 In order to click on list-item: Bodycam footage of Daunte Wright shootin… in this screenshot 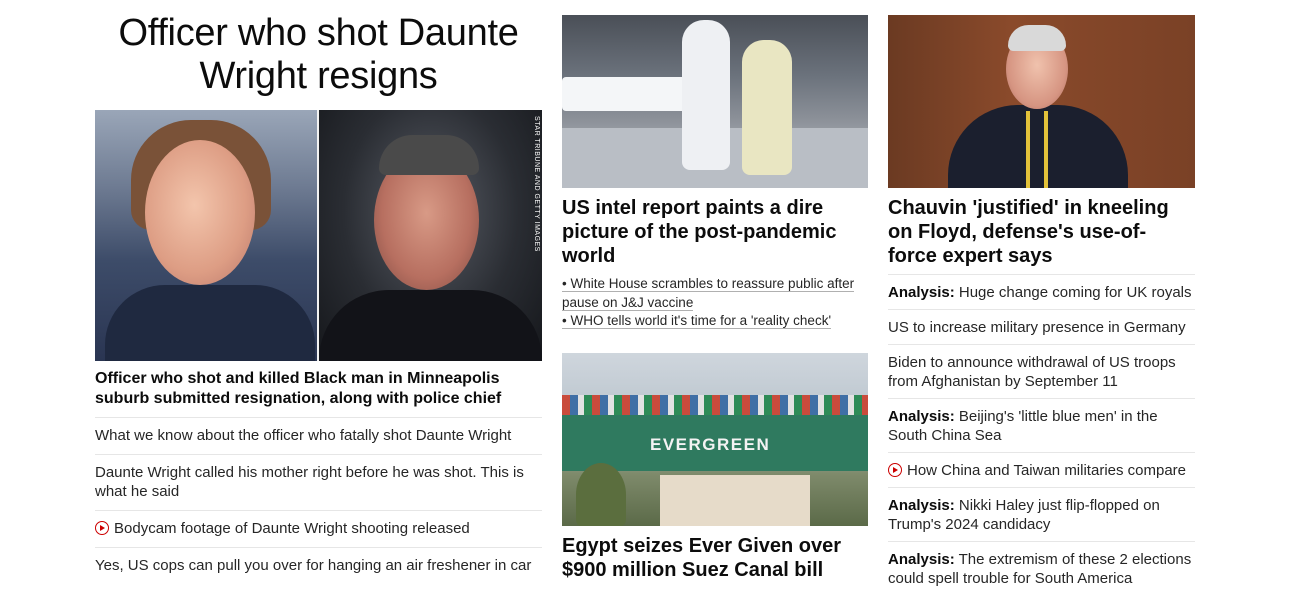, I will do `click(318, 528)`.